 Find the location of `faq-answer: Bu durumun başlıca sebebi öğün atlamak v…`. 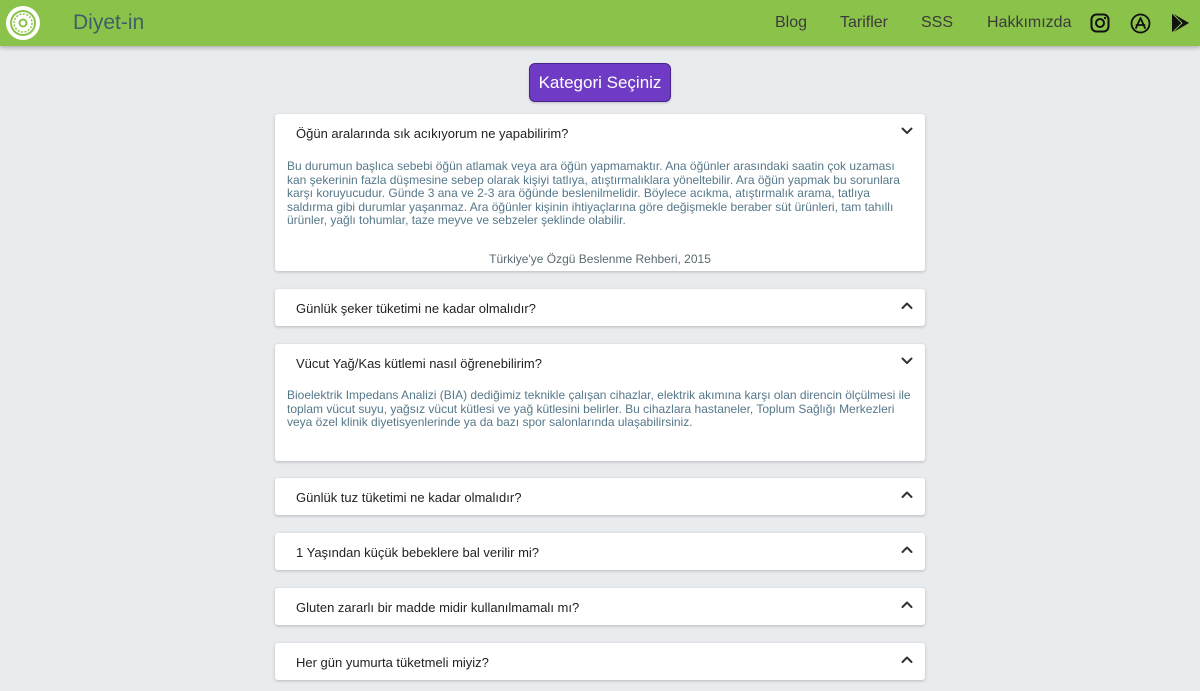

faq-answer: Bu durumun başlıca sebebi öğün atlamak v… is located at coordinates (593, 193).